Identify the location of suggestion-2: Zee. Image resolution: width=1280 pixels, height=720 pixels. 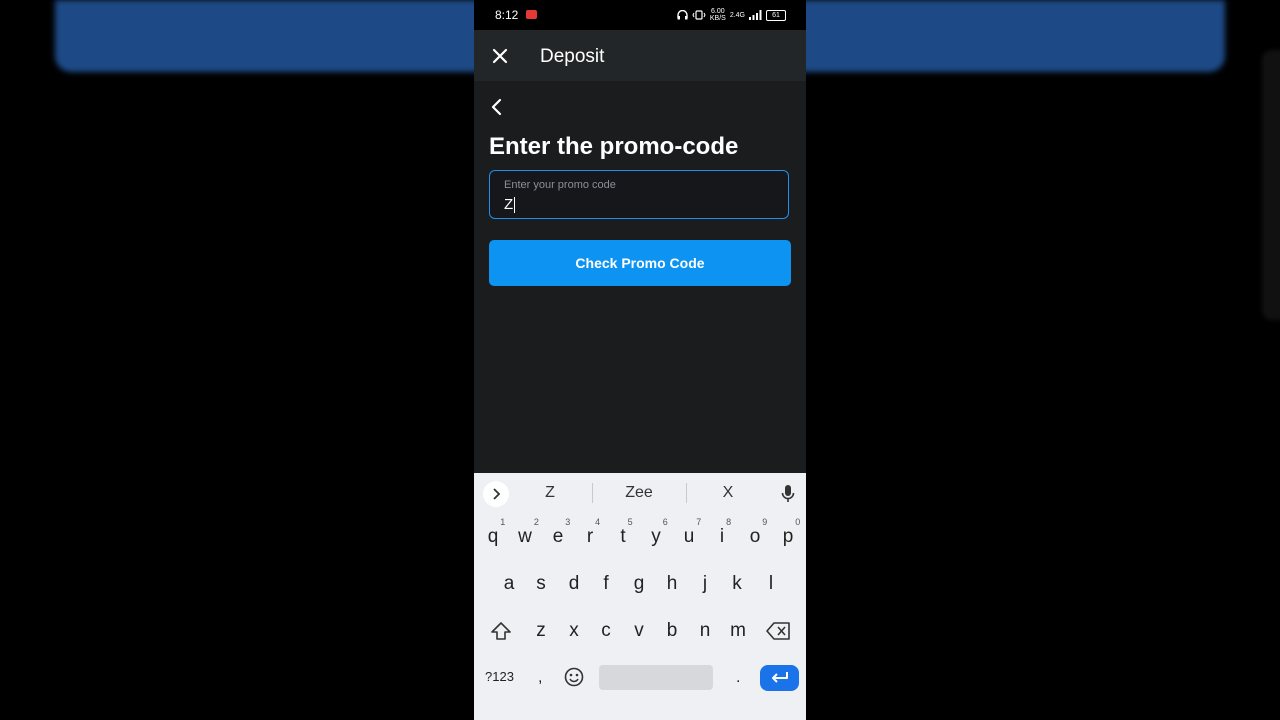
(639, 493).